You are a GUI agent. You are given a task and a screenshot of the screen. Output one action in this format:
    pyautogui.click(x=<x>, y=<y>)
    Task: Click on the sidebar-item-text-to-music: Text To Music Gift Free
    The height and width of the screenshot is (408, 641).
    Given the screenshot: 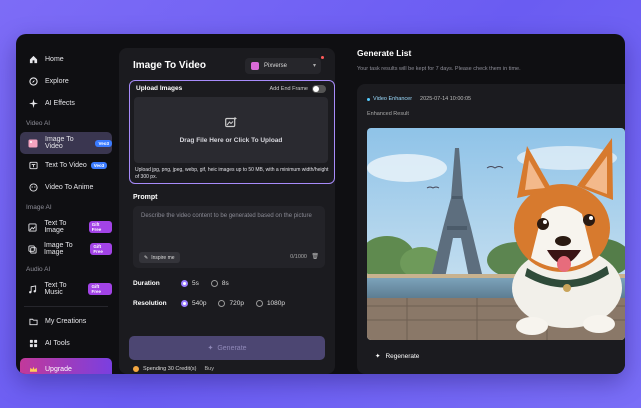 What is the action you would take?
    pyautogui.click(x=66, y=289)
    